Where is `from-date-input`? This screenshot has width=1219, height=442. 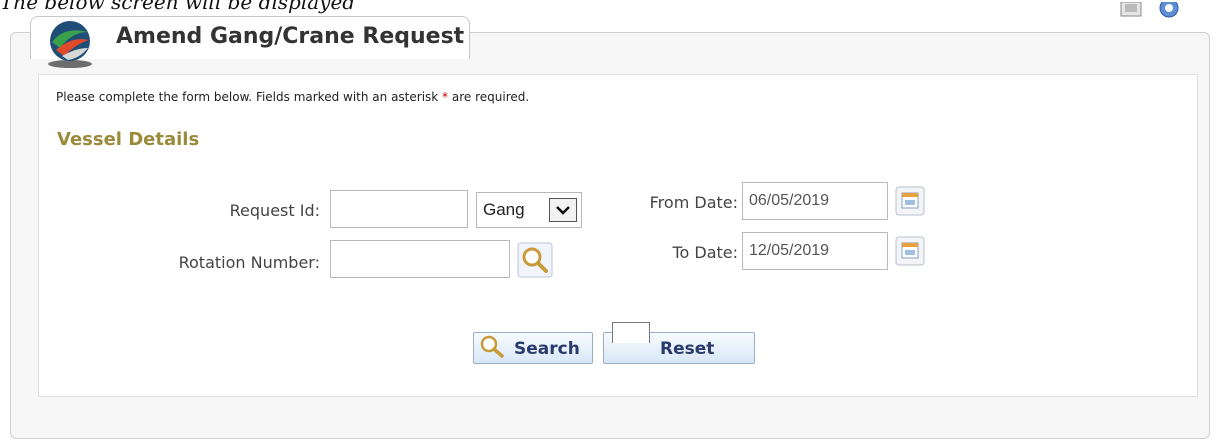
from-date-input is located at coordinates (815, 201).